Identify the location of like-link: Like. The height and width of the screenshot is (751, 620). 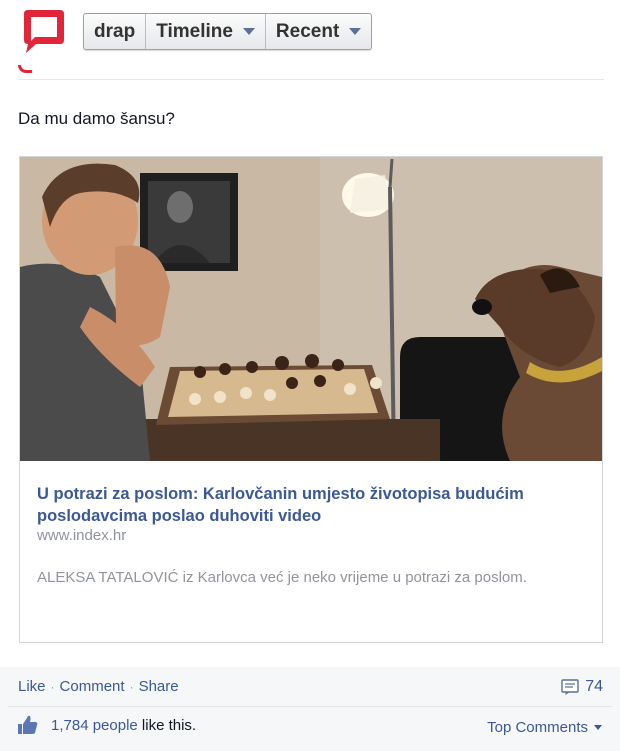
(32, 686).